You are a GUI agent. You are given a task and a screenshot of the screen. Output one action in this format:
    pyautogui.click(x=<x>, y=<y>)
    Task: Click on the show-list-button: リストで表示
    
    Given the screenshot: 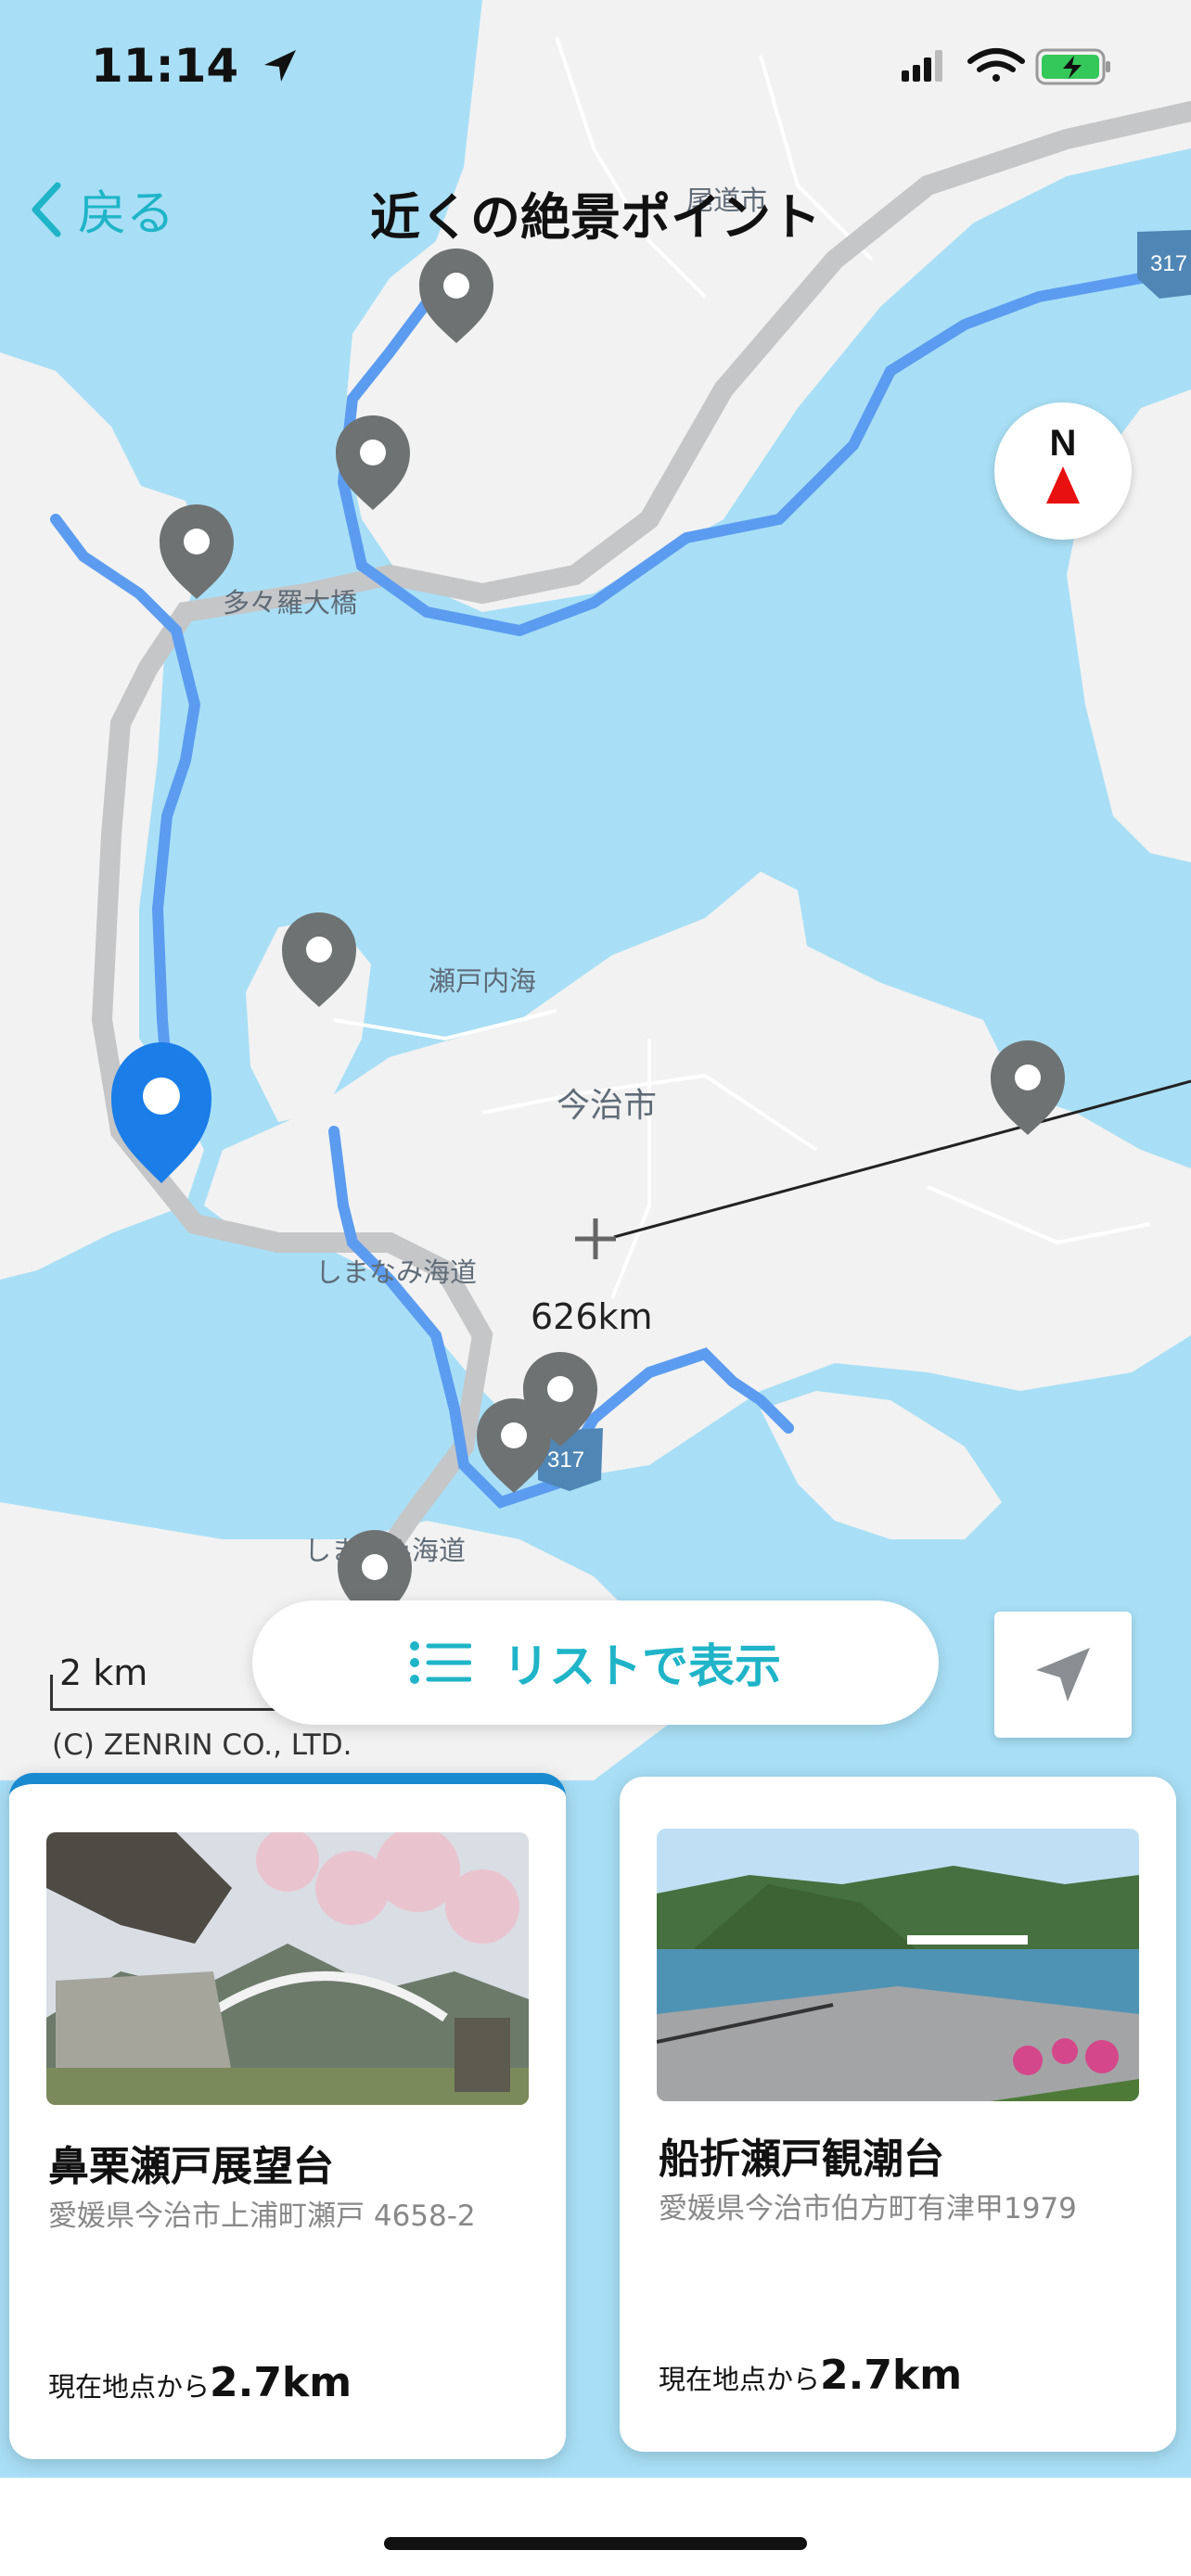 What is the action you would take?
    pyautogui.click(x=595, y=1662)
    